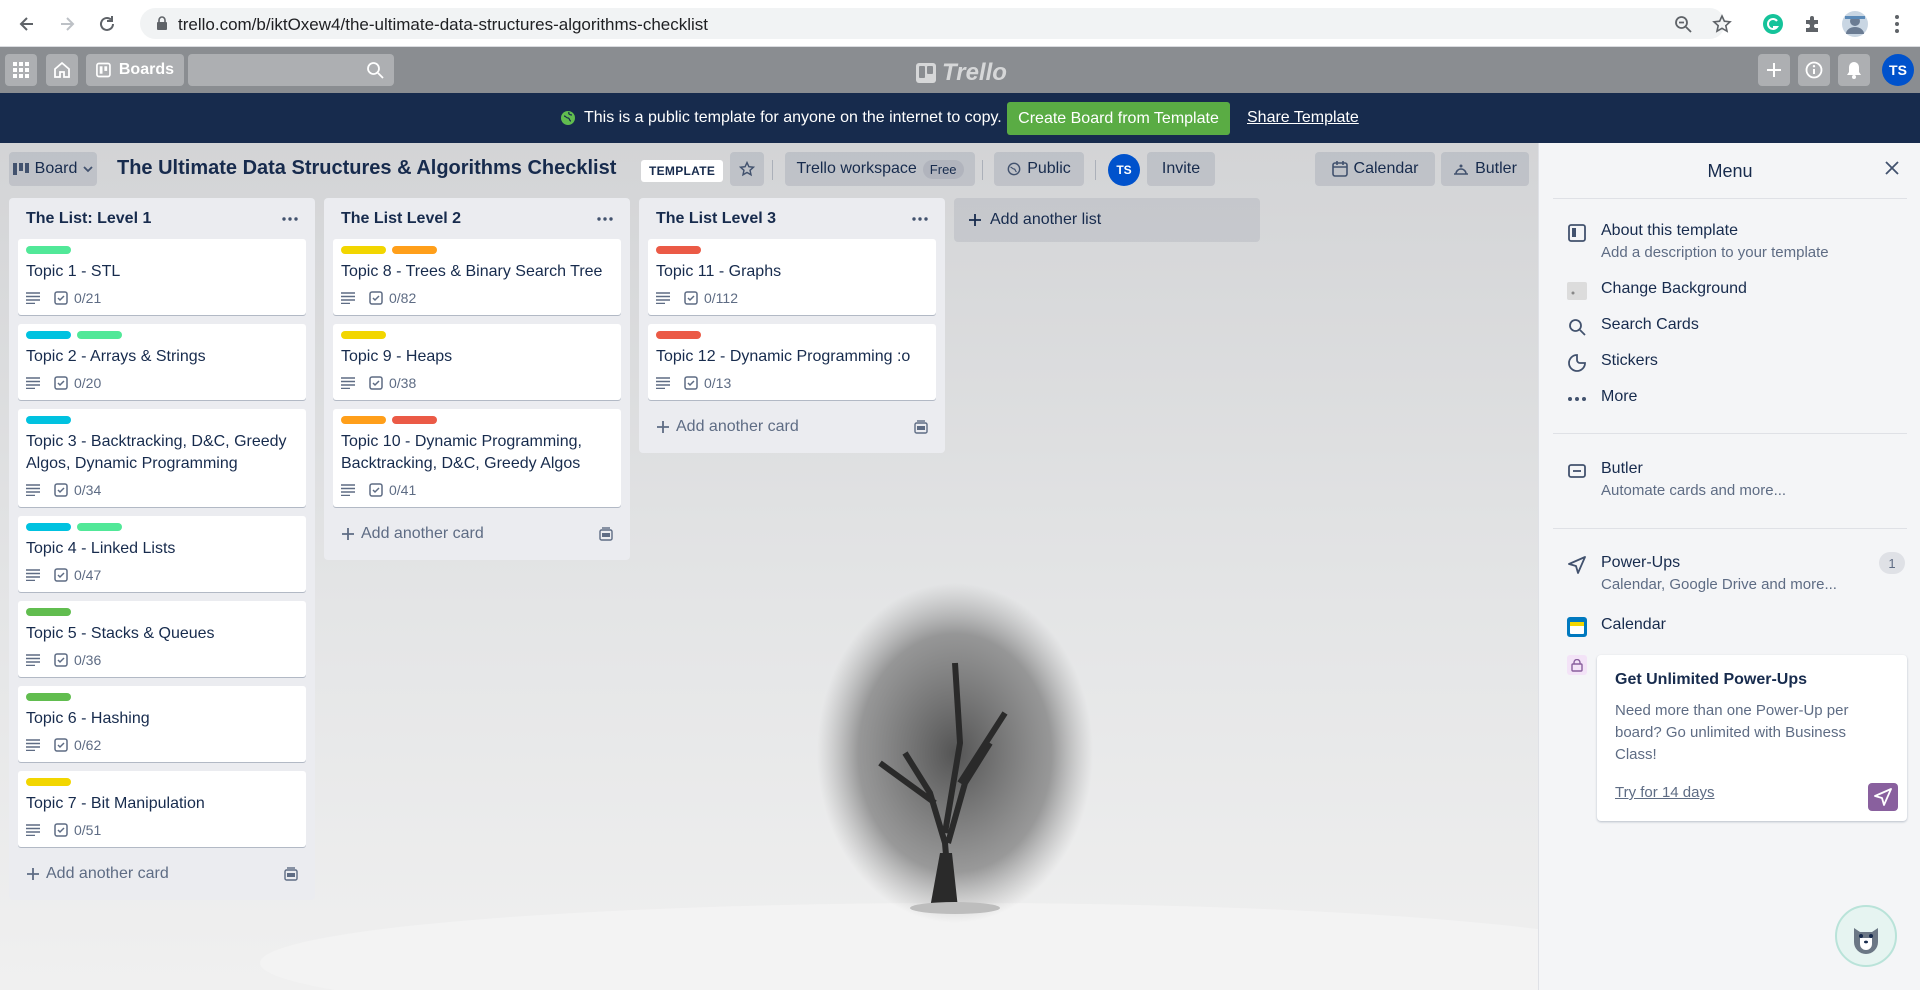 This screenshot has width=1920, height=990. What do you see at coordinates (1897, 24) in the screenshot?
I see `browser-menu-icon` at bounding box center [1897, 24].